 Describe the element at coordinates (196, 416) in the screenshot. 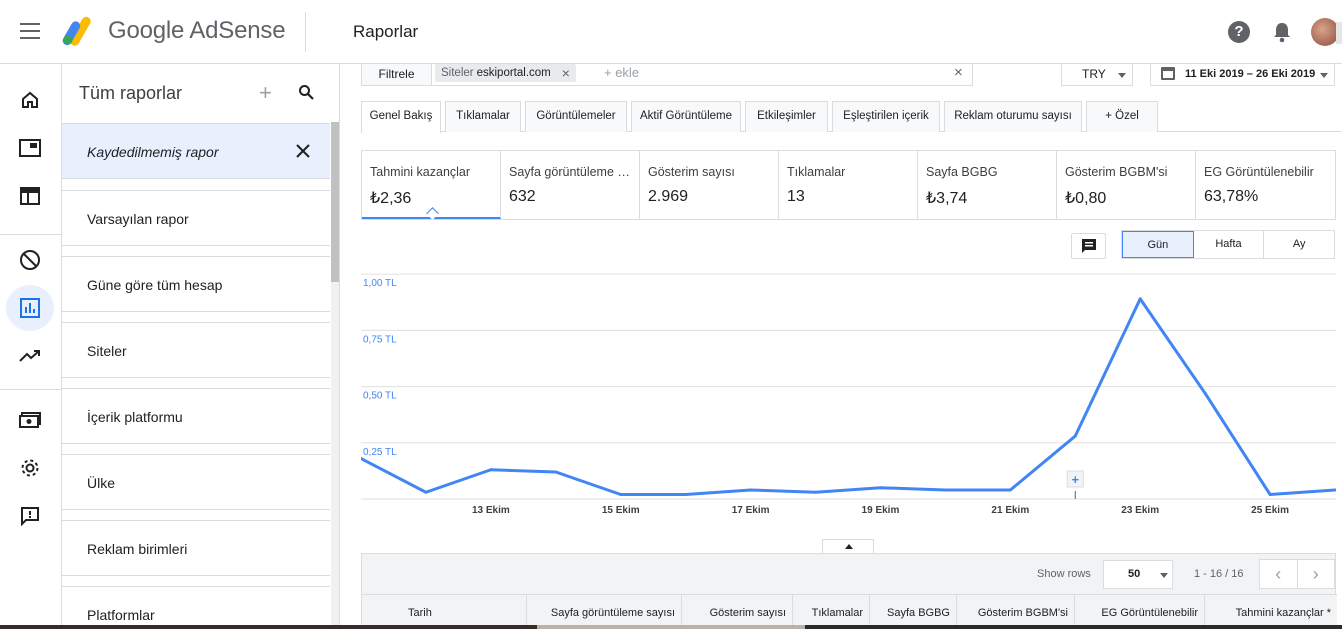

I see `report-item: İçerik platformu` at that location.